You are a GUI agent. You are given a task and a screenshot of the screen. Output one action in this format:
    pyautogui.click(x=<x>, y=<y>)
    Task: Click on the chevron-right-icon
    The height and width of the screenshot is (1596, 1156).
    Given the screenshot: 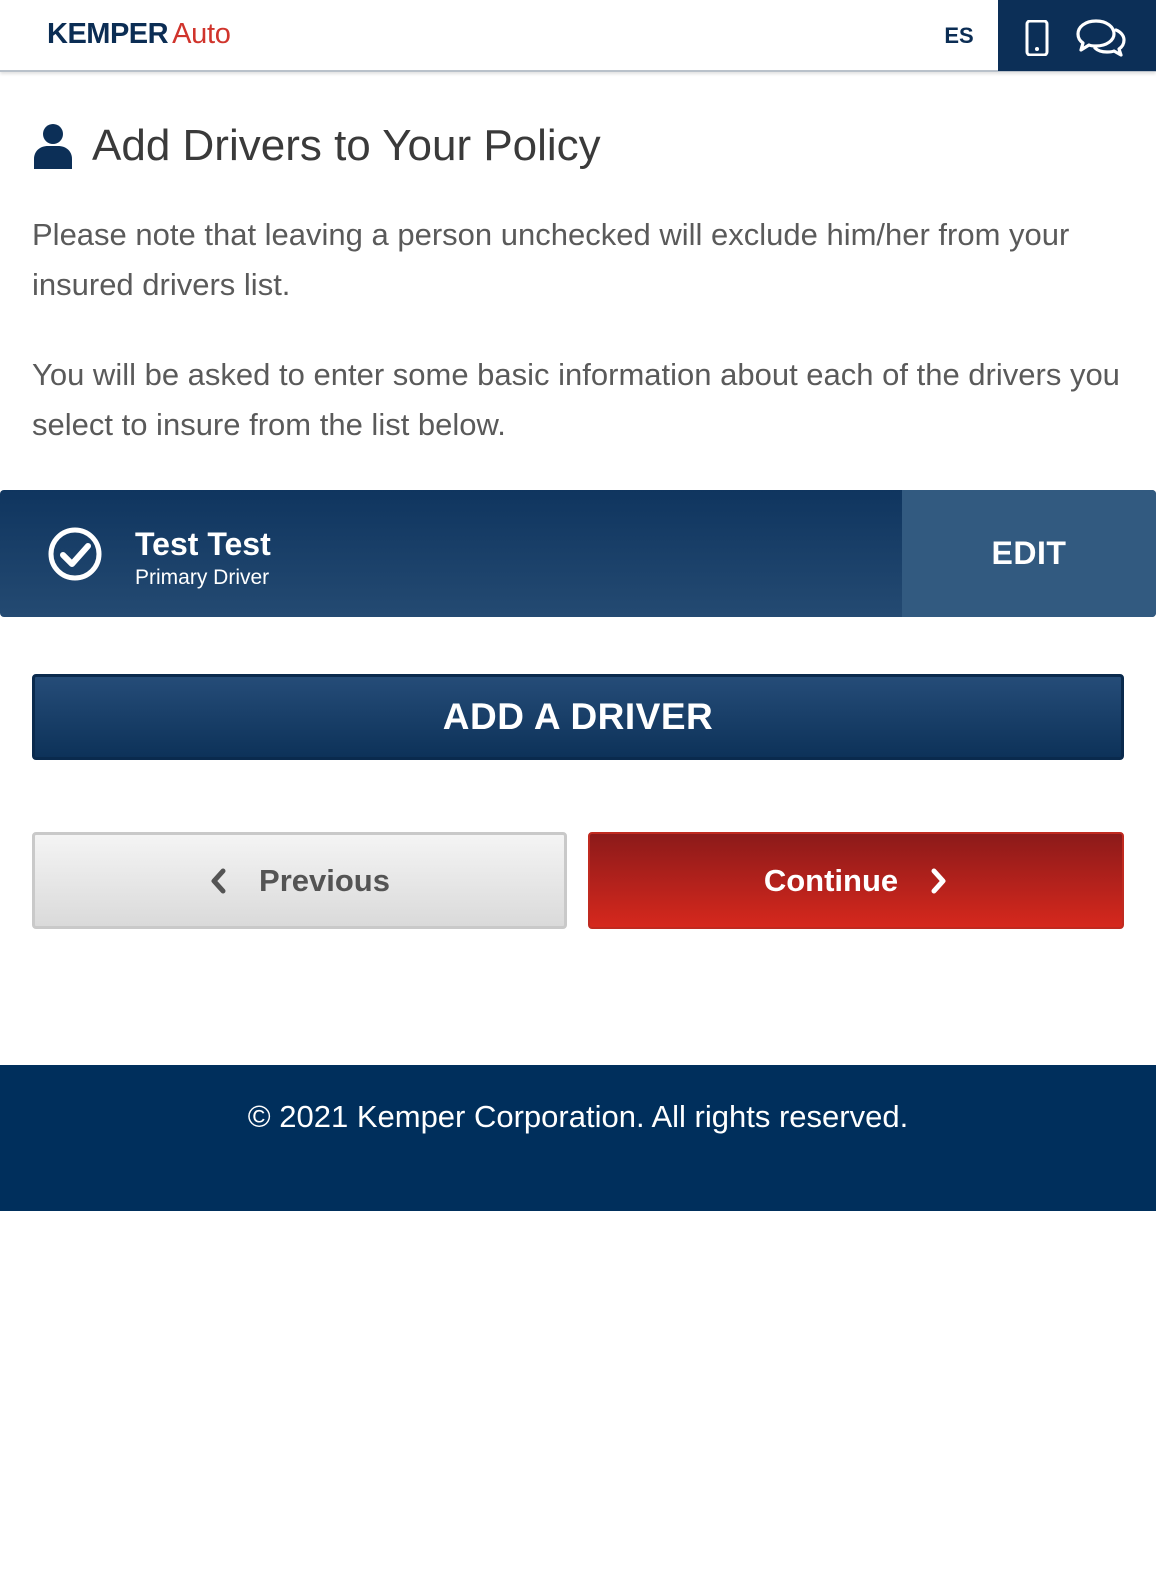 What is the action you would take?
    pyautogui.click(x=938, y=880)
    